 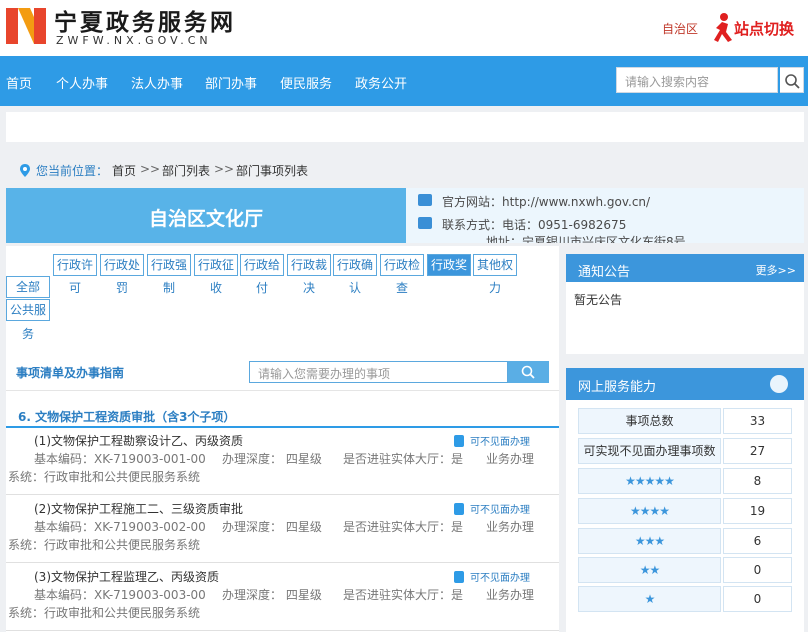 I want to click on nav-item-home: 首页, so click(x=19, y=82).